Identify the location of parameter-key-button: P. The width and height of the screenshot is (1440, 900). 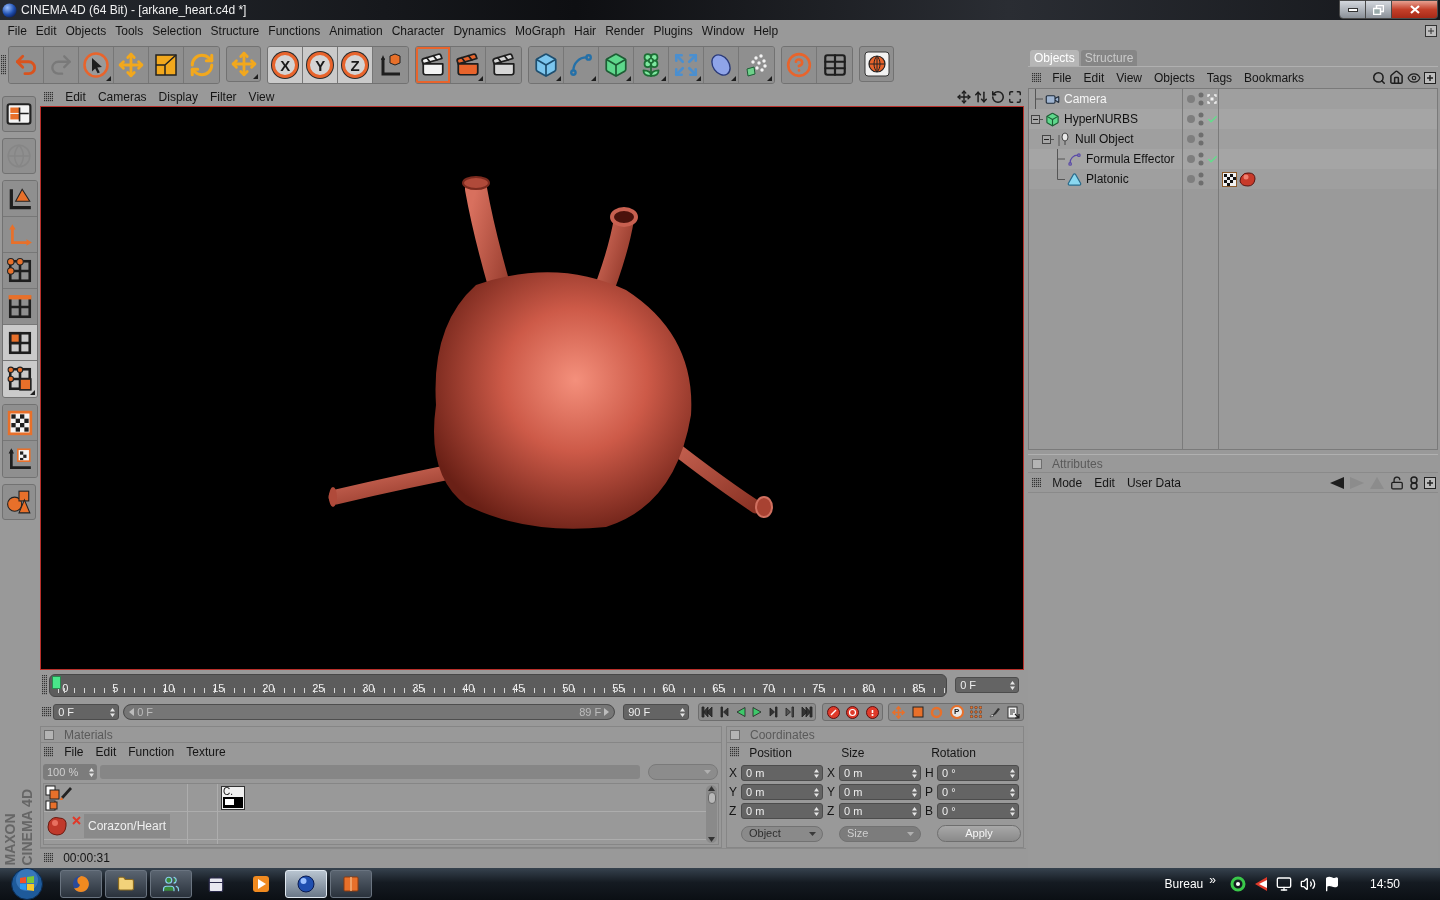
(956, 712).